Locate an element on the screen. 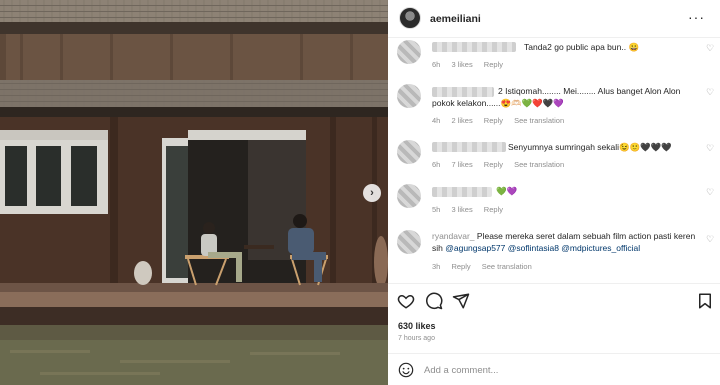  post-time: 7 hours ago is located at coordinates (416, 338).